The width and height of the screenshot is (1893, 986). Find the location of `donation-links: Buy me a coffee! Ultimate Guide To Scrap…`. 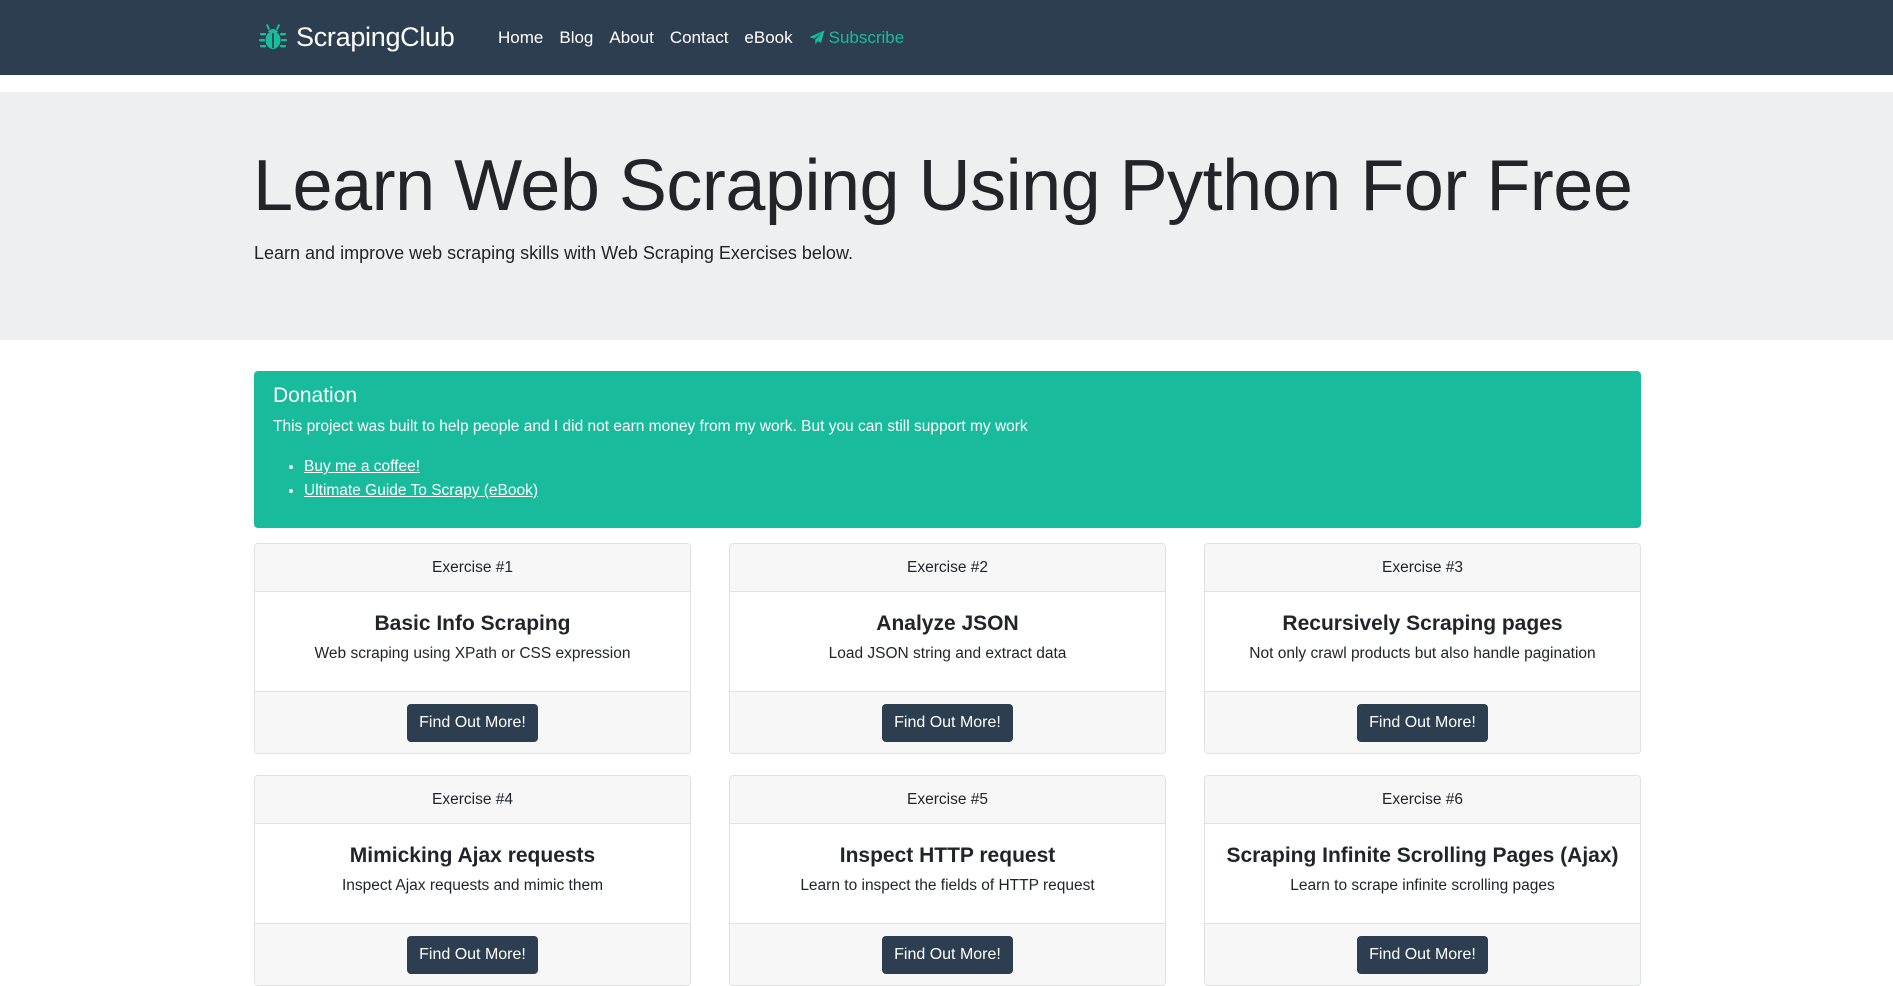

donation-links: Buy me a coffee! Ultimate Guide To Scrap… is located at coordinates (412, 479).